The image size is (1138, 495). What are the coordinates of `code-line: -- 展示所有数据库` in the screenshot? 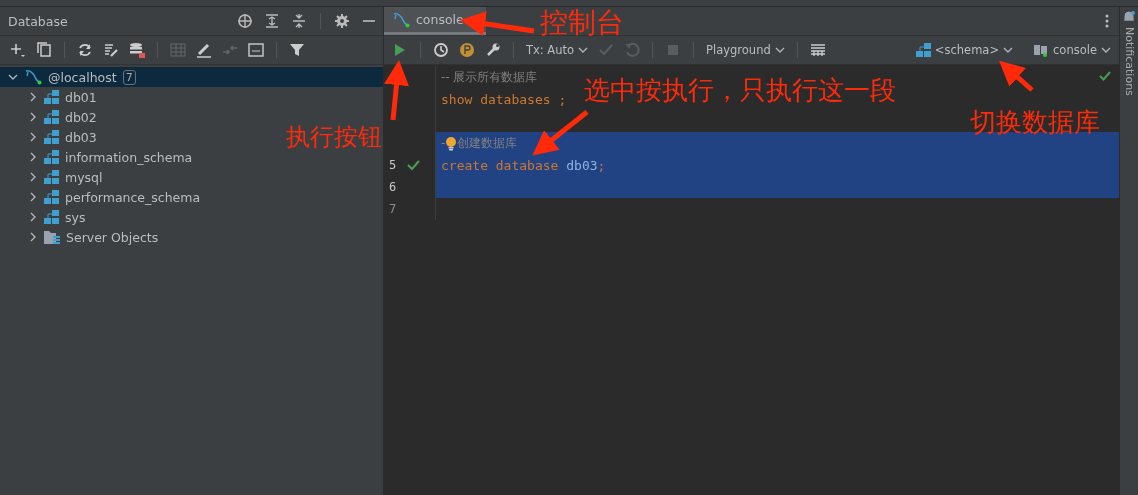 It's located at (489, 77).